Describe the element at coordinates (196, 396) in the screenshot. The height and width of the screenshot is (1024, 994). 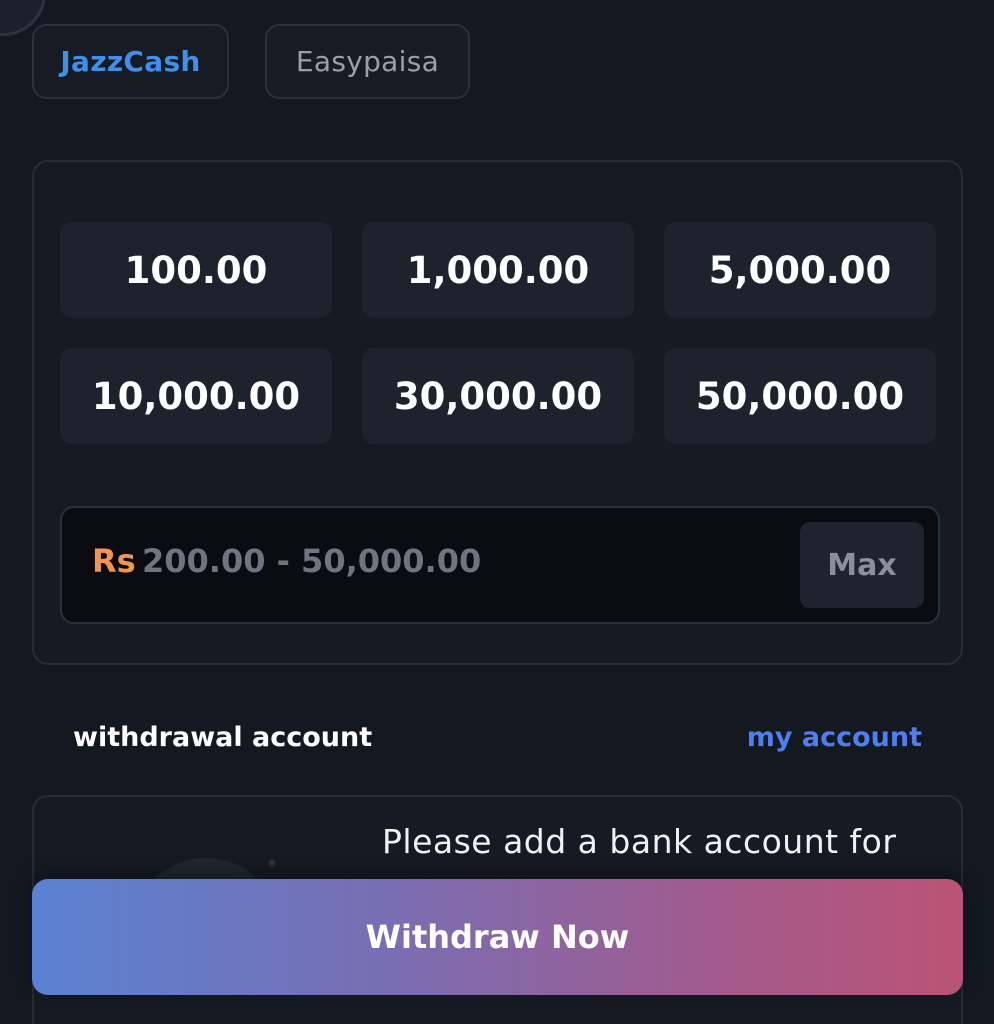
I see `amount-chip-10000: 10,000.00` at that location.